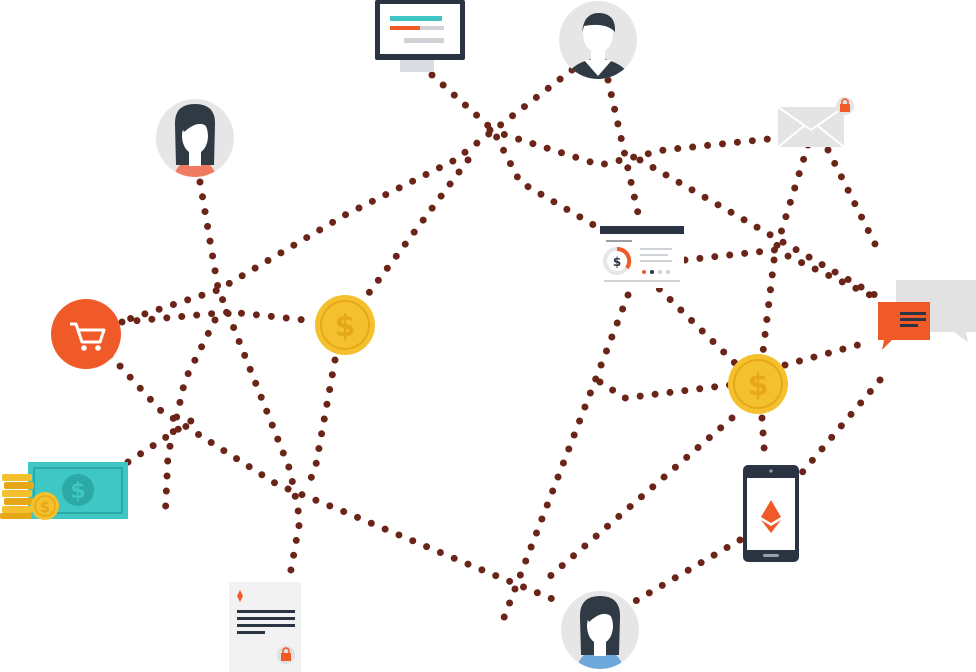 The width and height of the screenshot is (976, 672). I want to click on locked-mail-icon, so click(815, 122).